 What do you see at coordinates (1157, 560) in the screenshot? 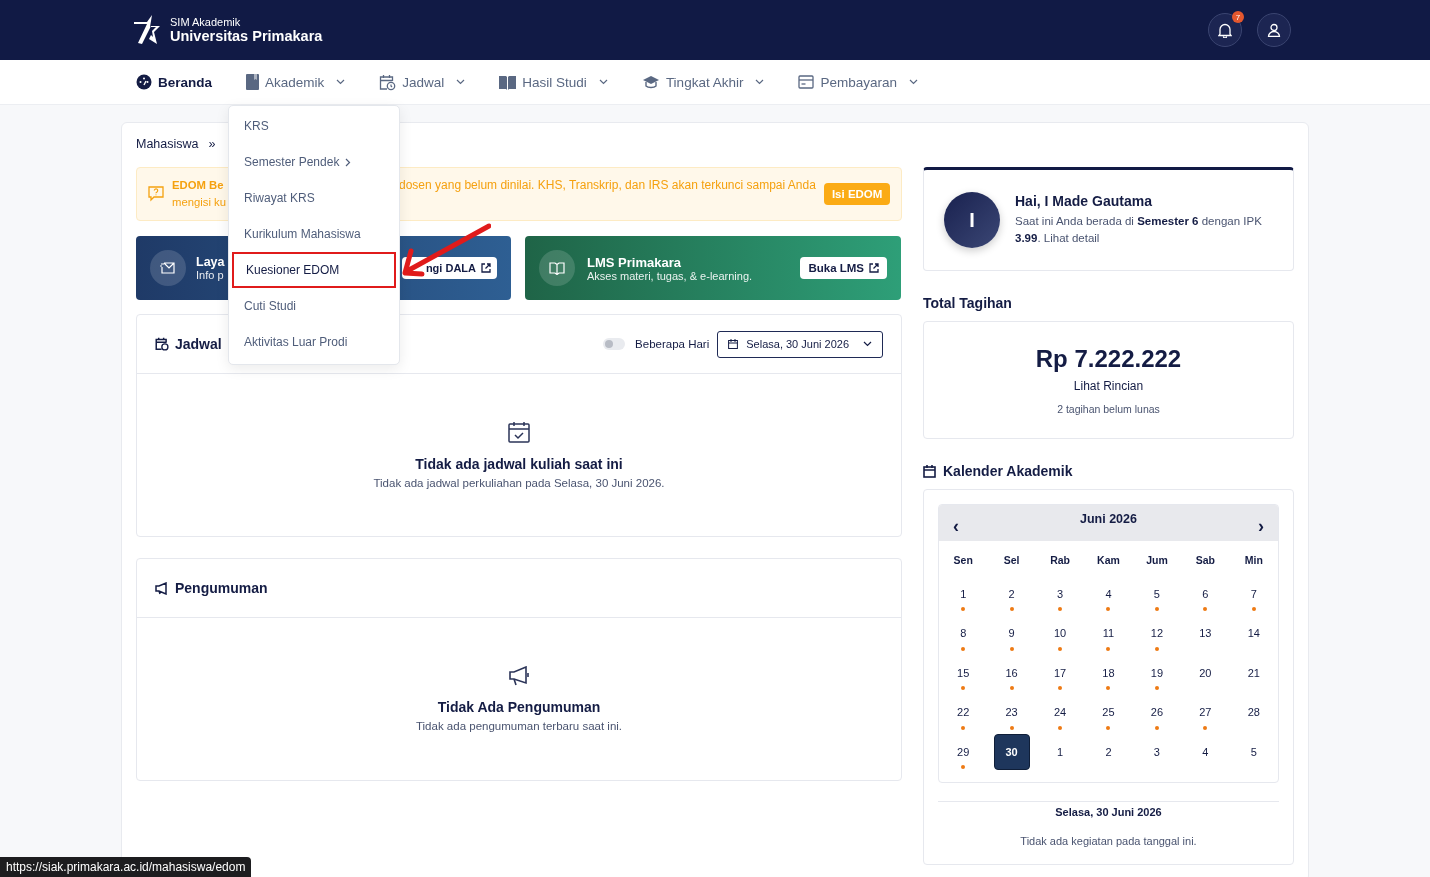
I see `weekday-label: Jum` at bounding box center [1157, 560].